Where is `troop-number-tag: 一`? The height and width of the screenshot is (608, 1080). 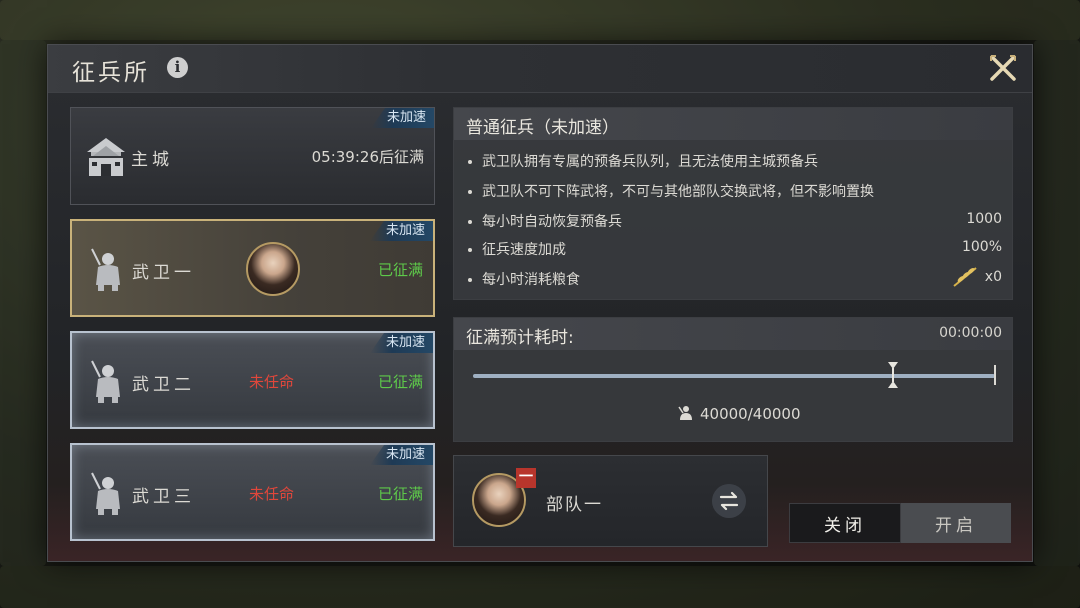 troop-number-tag: 一 is located at coordinates (526, 478).